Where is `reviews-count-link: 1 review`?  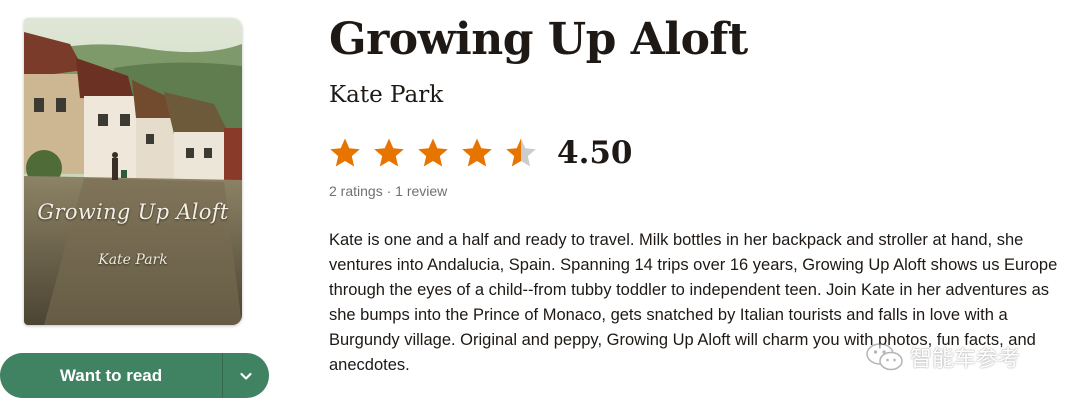 reviews-count-link: 1 review is located at coordinates (421, 191).